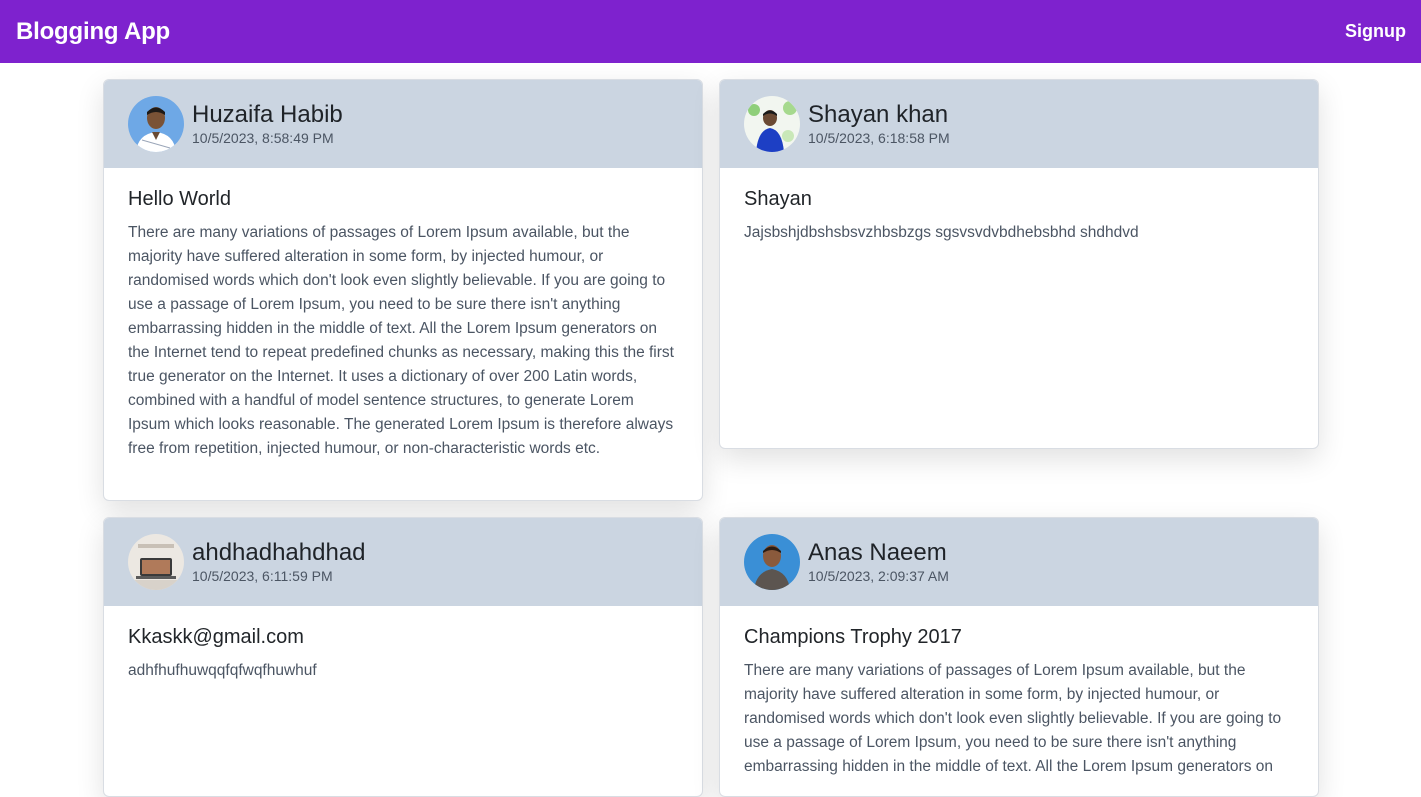 This screenshot has height=797, width=1421. Describe the element at coordinates (878, 576) in the screenshot. I see `post-date: 10/5/2023, 2:09:37 AM` at that location.